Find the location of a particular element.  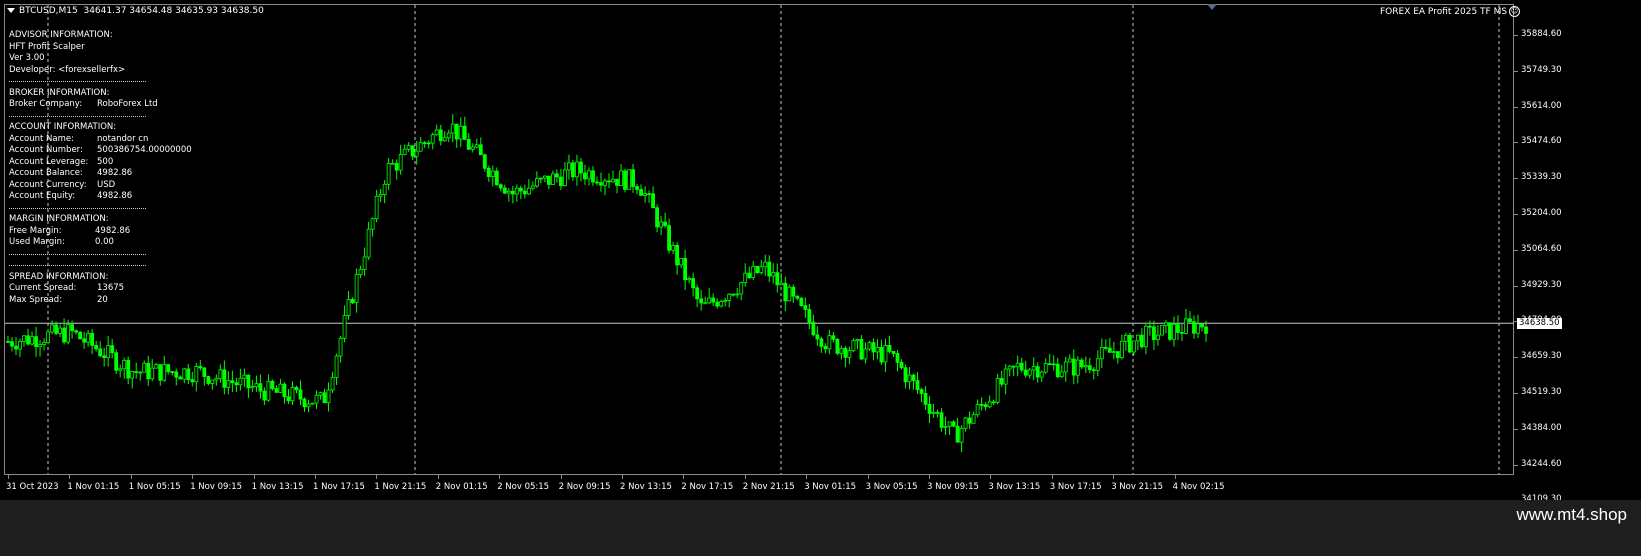

time-label: 3 Nov 17:15 is located at coordinates (1075, 487).